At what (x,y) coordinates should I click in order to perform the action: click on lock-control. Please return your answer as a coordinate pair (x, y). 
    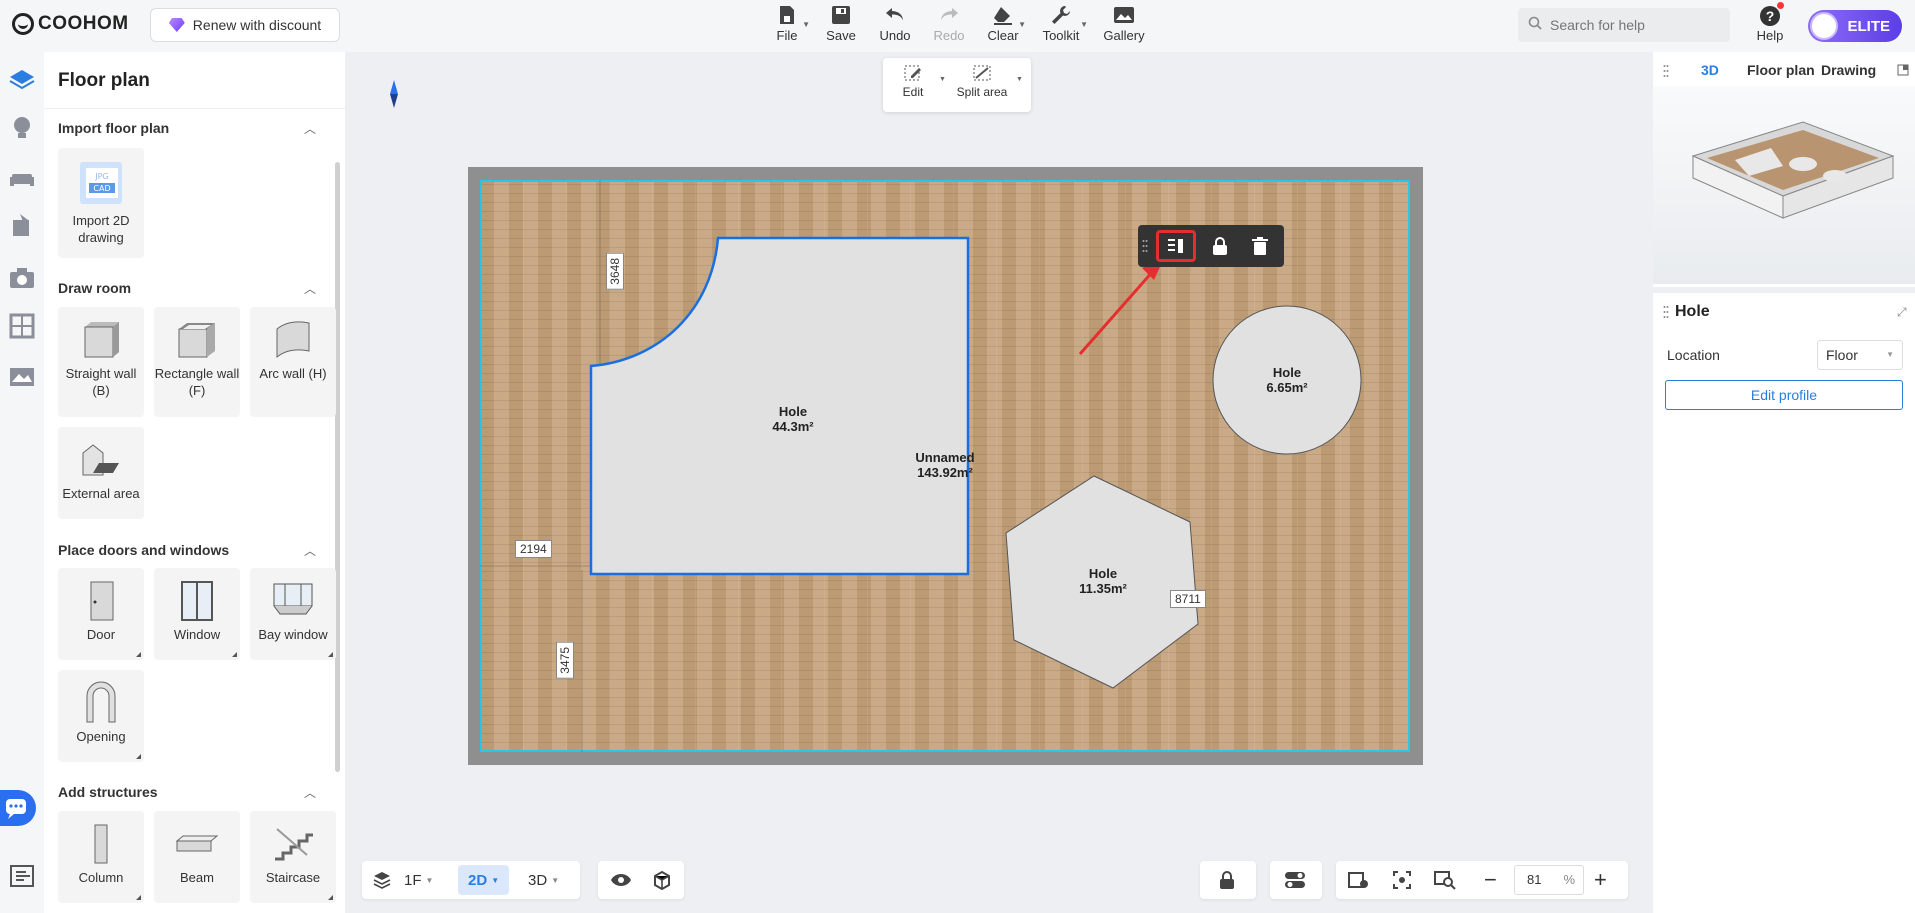
    Looking at the image, I should click on (1228, 880).